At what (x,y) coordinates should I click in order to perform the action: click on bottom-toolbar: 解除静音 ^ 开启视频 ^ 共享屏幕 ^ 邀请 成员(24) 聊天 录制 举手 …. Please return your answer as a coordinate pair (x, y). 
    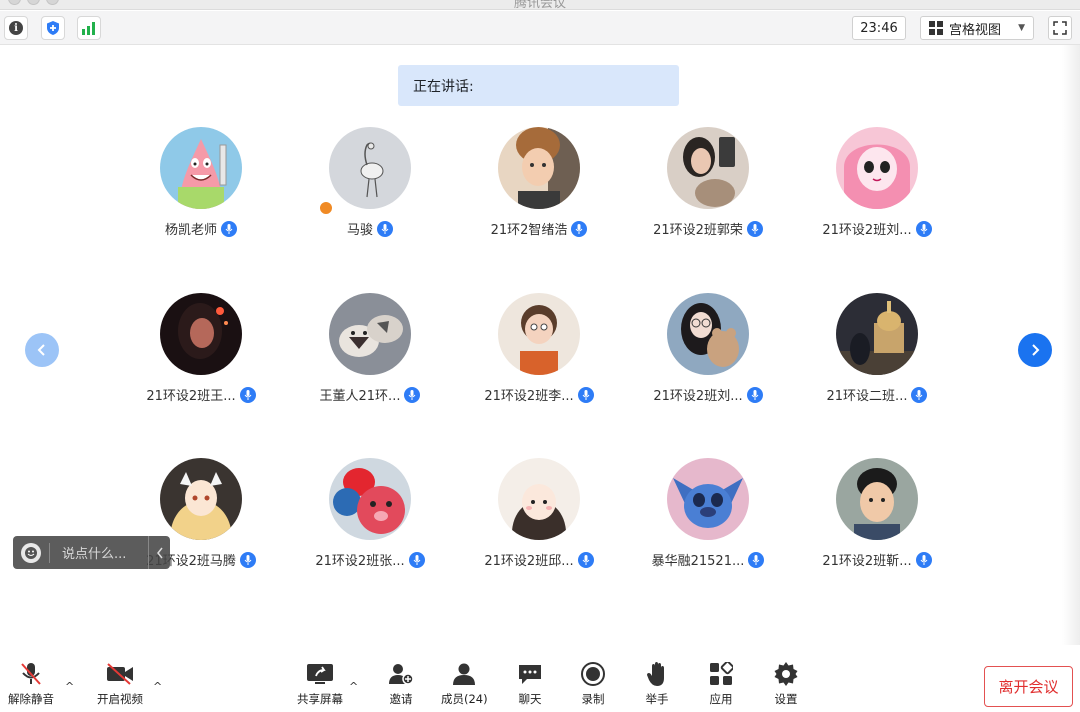
    Looking at the image, I should click on (540, 682).